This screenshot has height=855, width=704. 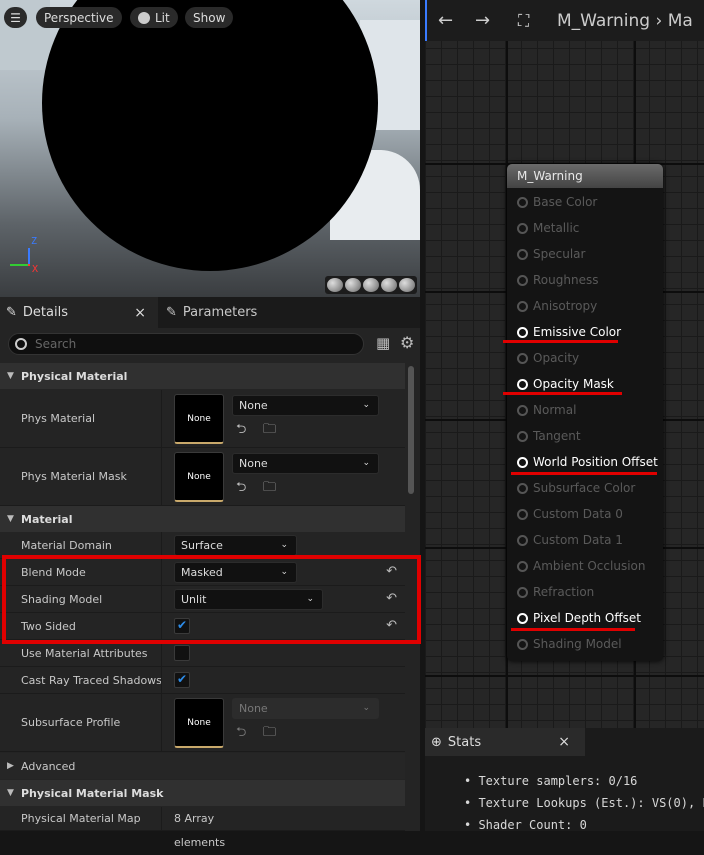 What do you see at coordinates (383, 343) in the screenshot?
I see `table-view-icon: ▦` at bounding box center [383, 343].